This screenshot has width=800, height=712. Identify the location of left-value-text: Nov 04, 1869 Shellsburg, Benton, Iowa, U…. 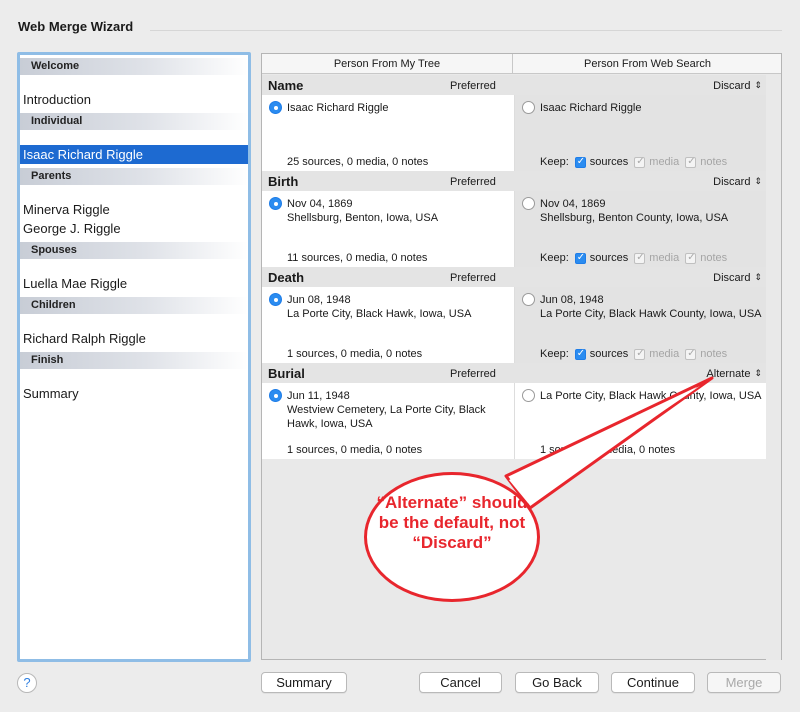
(363, 211).